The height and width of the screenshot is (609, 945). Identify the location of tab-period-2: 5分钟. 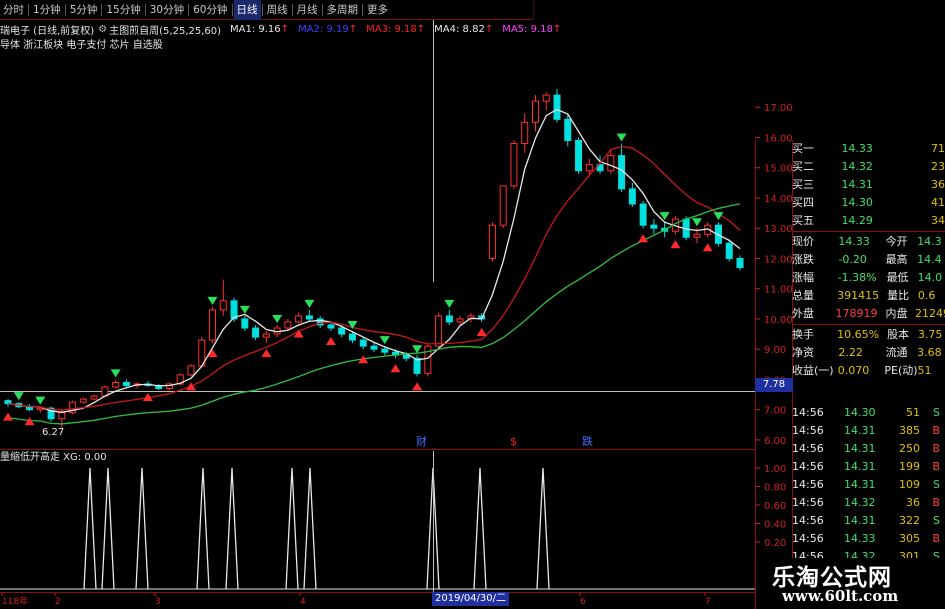
(84, 10).